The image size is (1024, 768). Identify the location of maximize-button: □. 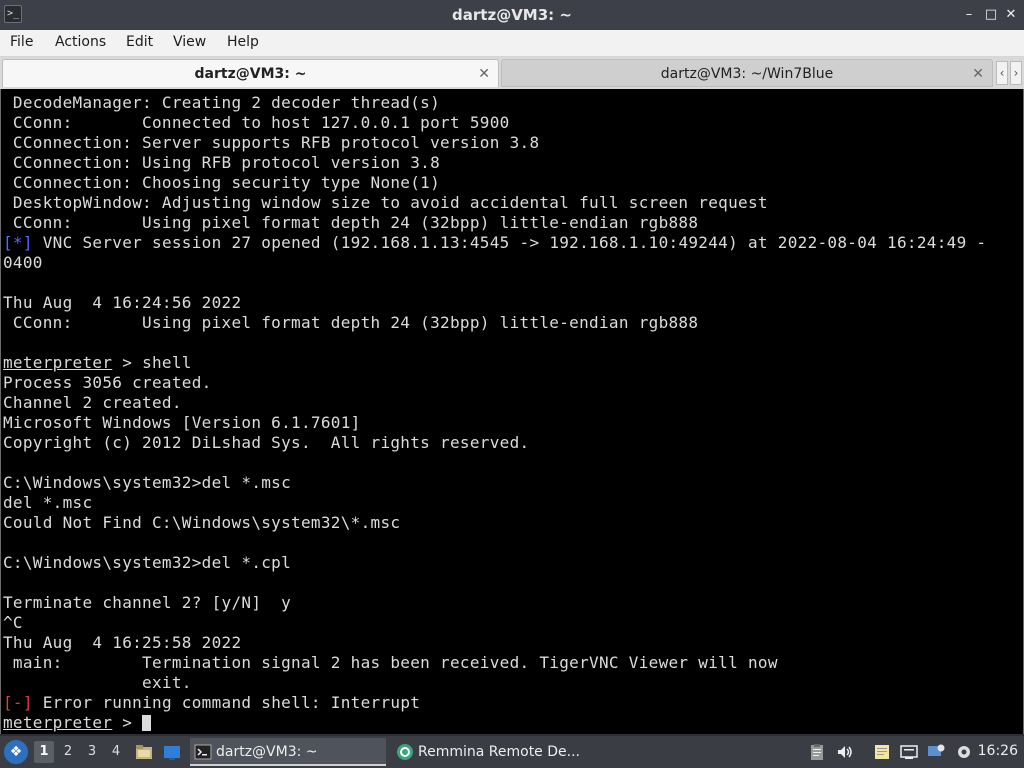
(991, 15).